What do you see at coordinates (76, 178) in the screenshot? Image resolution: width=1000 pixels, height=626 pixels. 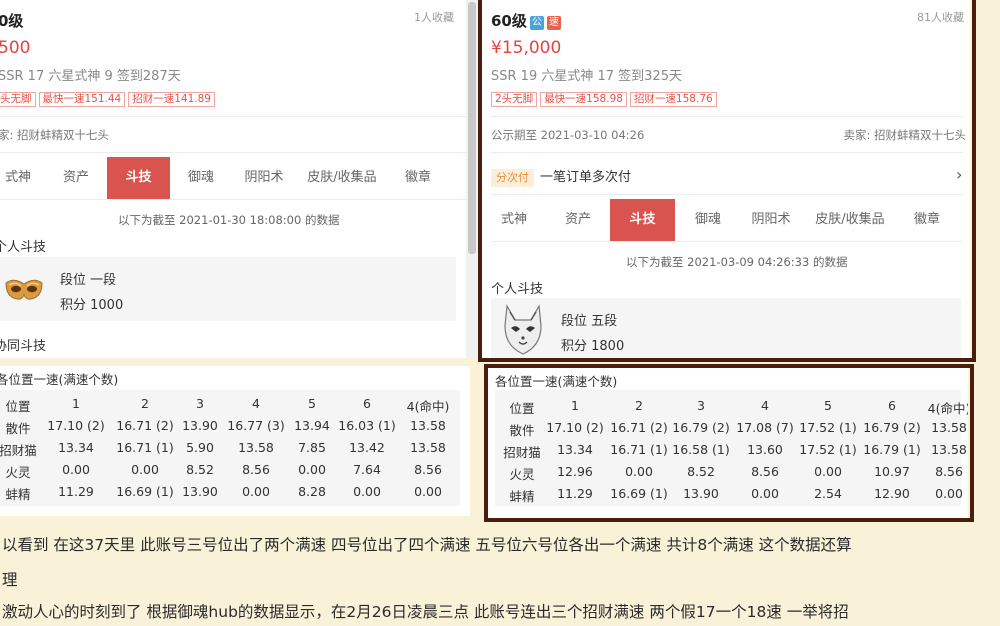 I see `tab-assets: 资产` at bounding box center [76, 178].